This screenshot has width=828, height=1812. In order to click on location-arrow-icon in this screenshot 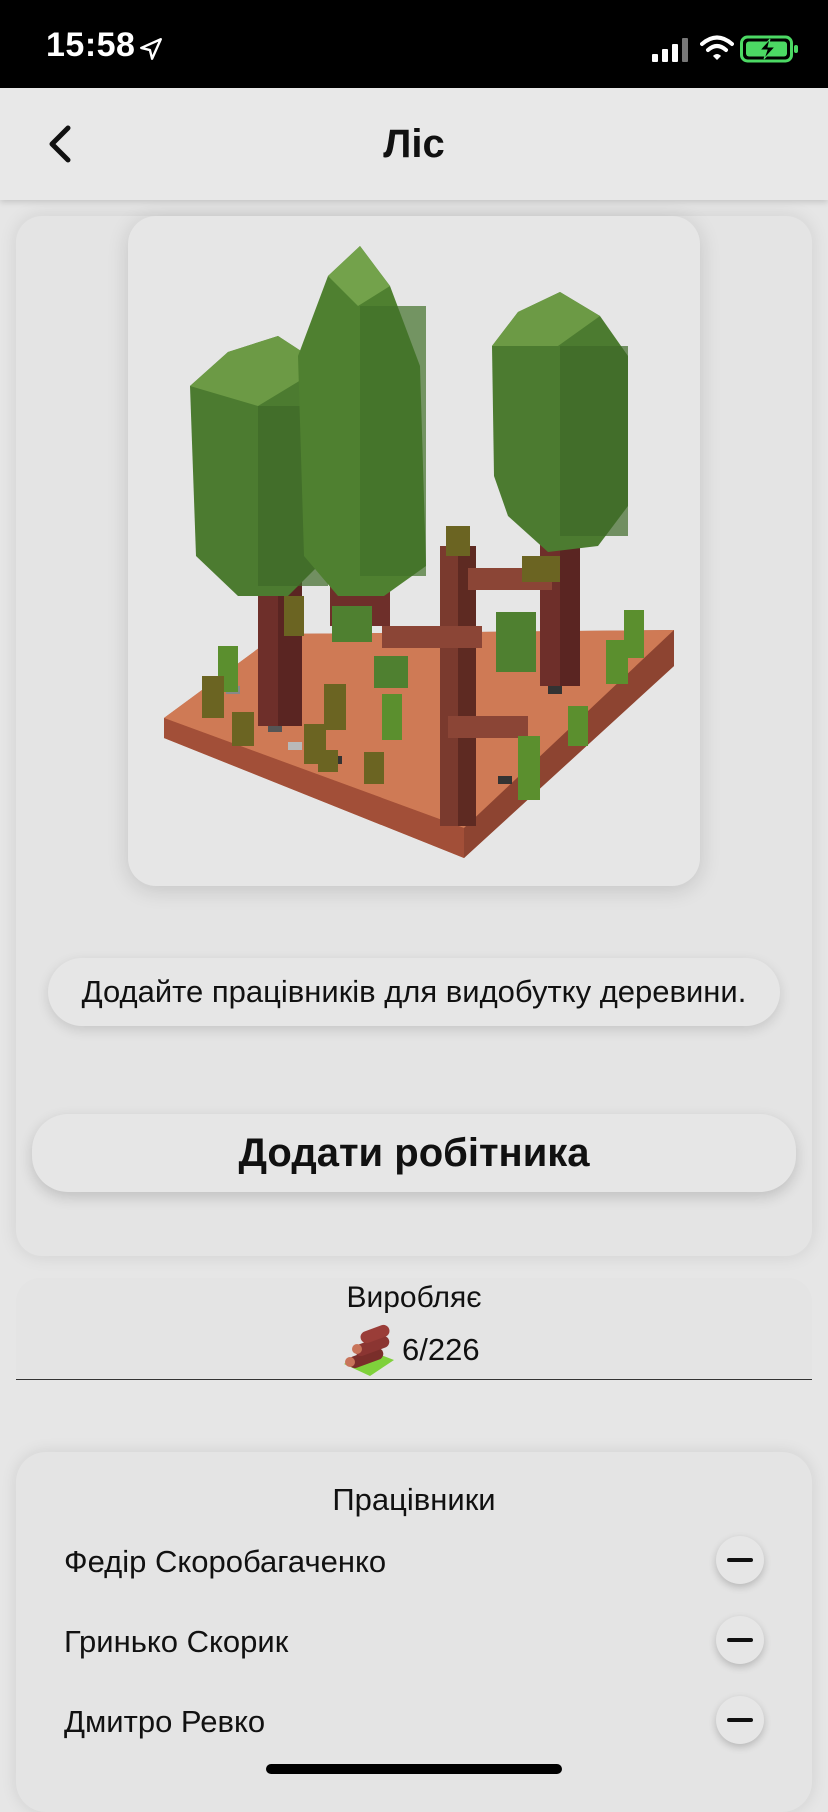, I will do `click(151, 49)`.